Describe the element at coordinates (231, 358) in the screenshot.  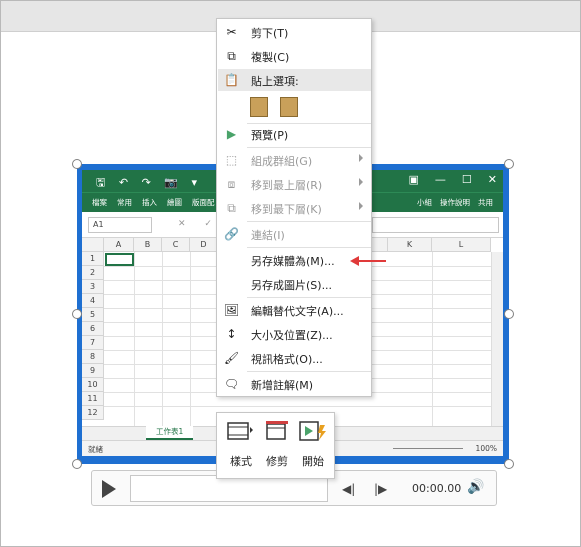
I see `video-format-icon: 🖌` at that location.